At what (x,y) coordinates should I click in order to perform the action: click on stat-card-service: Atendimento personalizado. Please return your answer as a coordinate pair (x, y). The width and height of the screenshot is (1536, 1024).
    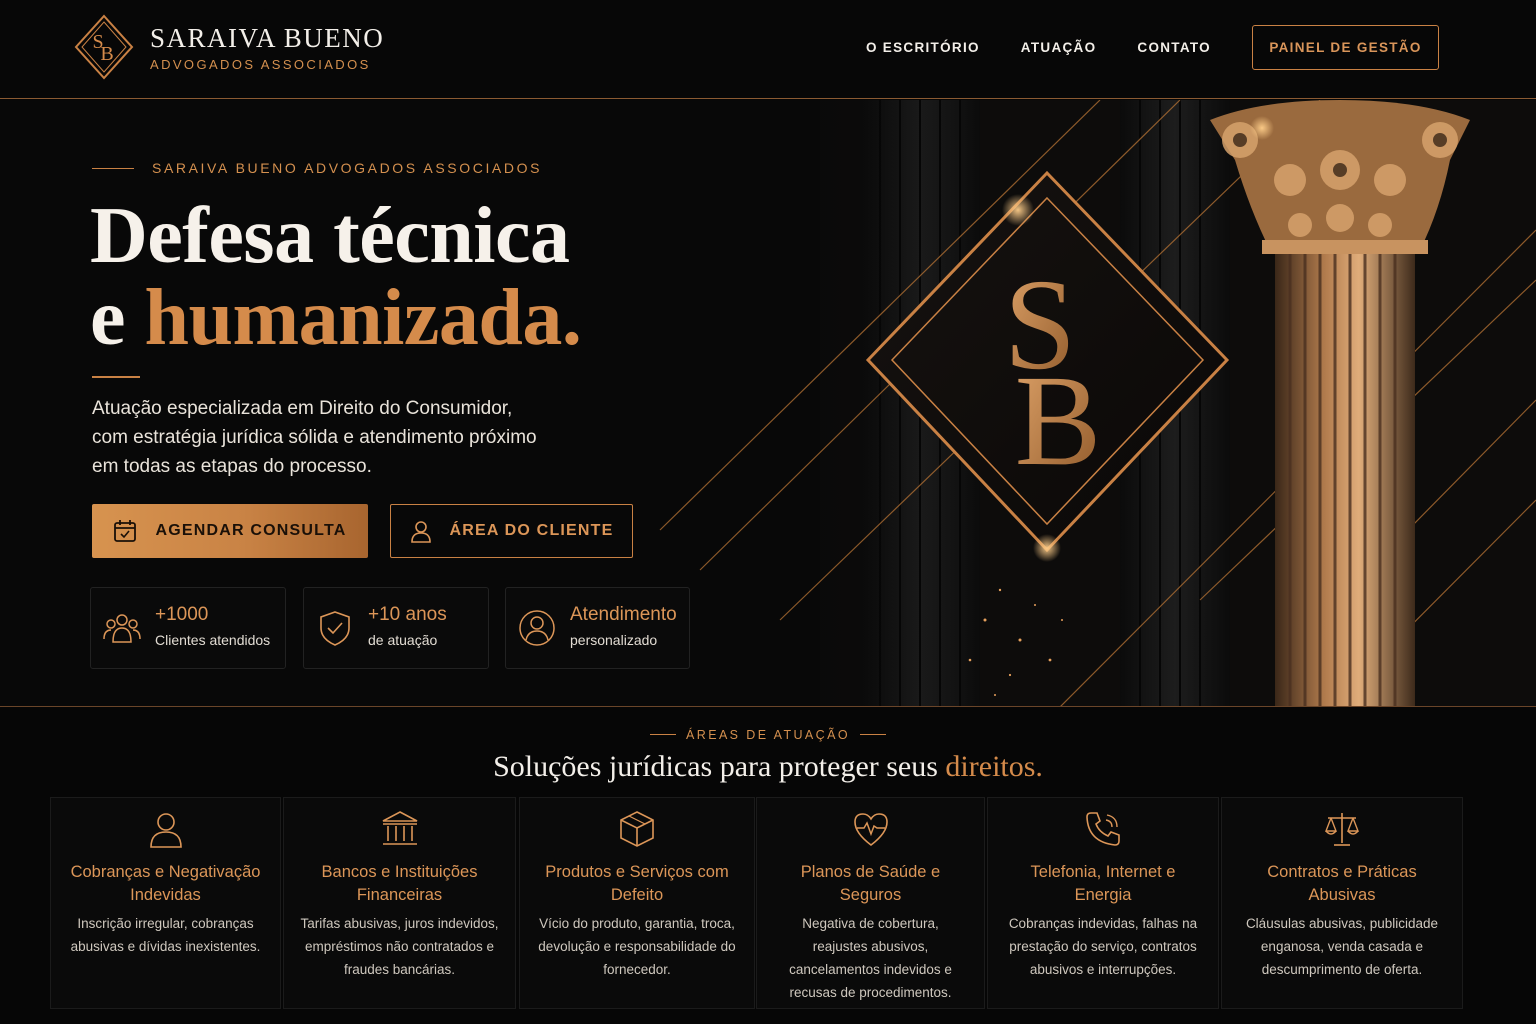
    Looking at the image, I should click on (597, 628).